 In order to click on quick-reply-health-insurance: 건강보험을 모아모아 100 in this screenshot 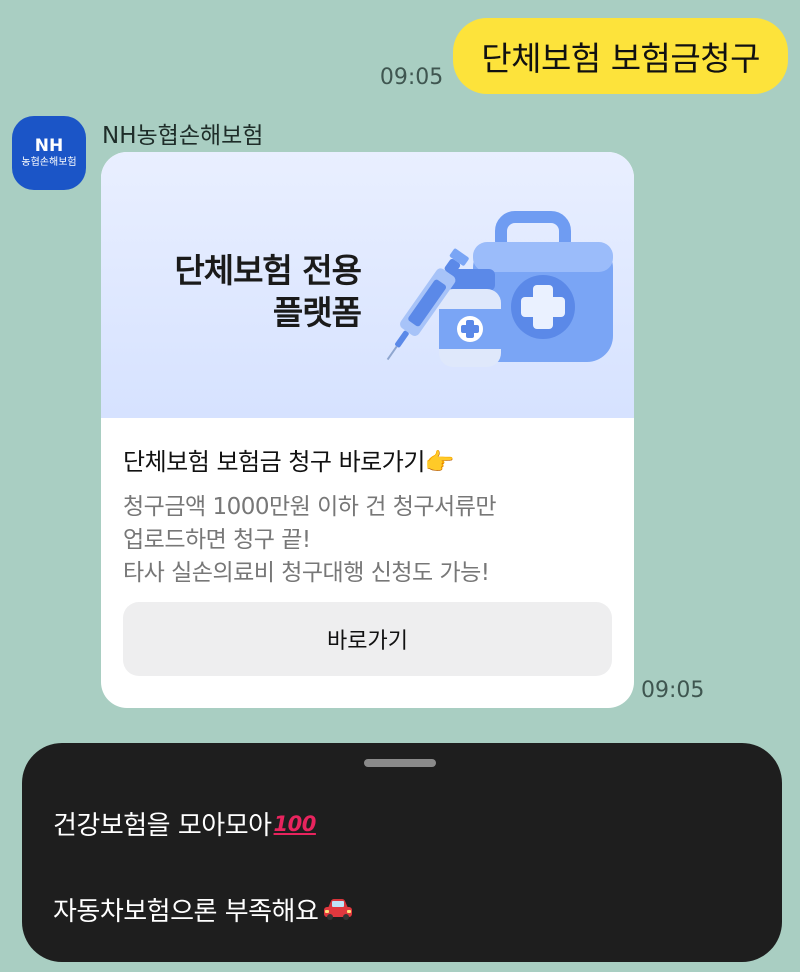, I will do `click(184, 823)`.